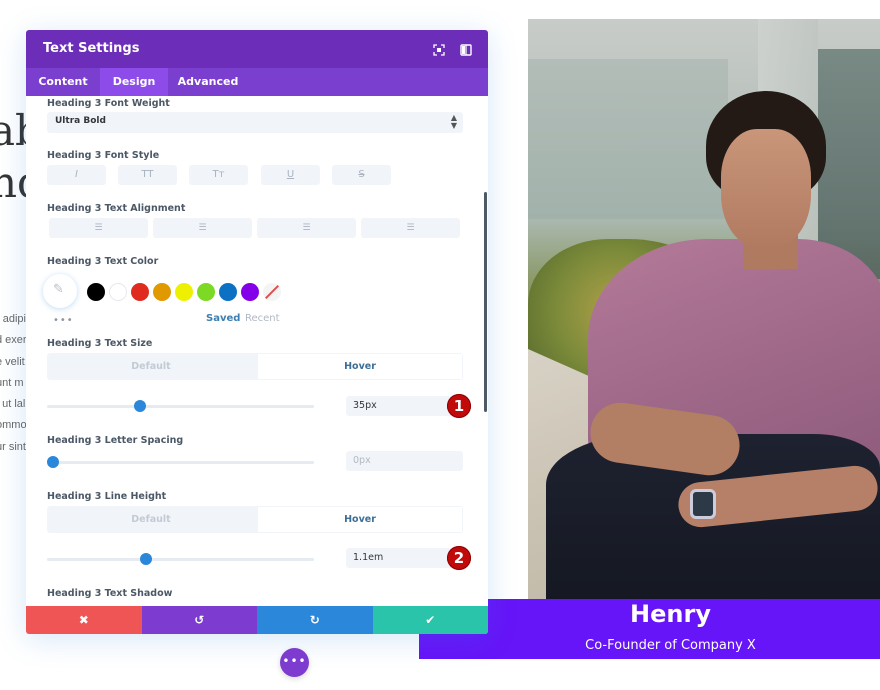 The height and width of the screenshot is (690, 880). What do you see at coordinates (223, 318) in the screenshot?
I see `saved-colors-tab: Saved` at bounding box center [223, 318].